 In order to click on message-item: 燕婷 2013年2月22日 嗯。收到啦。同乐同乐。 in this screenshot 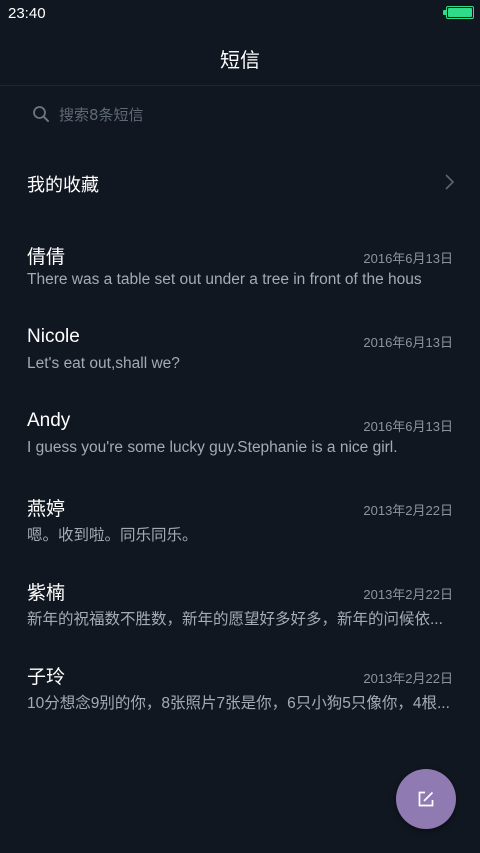, I will do `click(240, 522)`.